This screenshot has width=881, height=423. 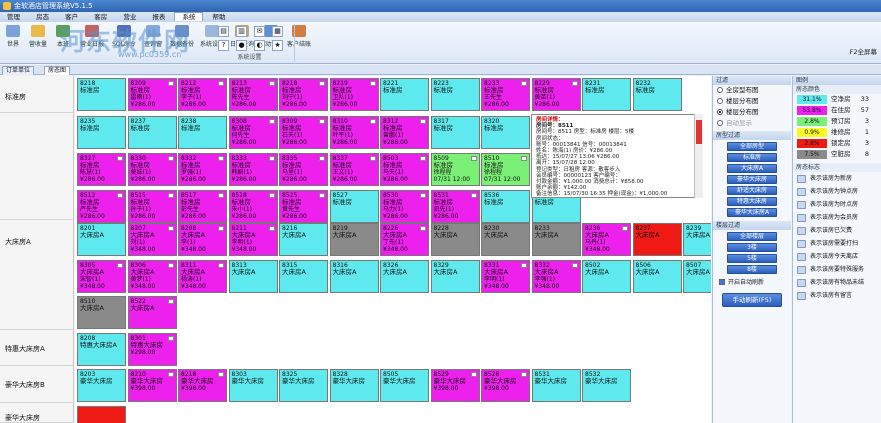 What do you see at coordinates (404, 239) in the screenshot?
I see `room-tile: 8226 大床房A 丁先(1) ¥348.00` at bounding box center [404, 239].